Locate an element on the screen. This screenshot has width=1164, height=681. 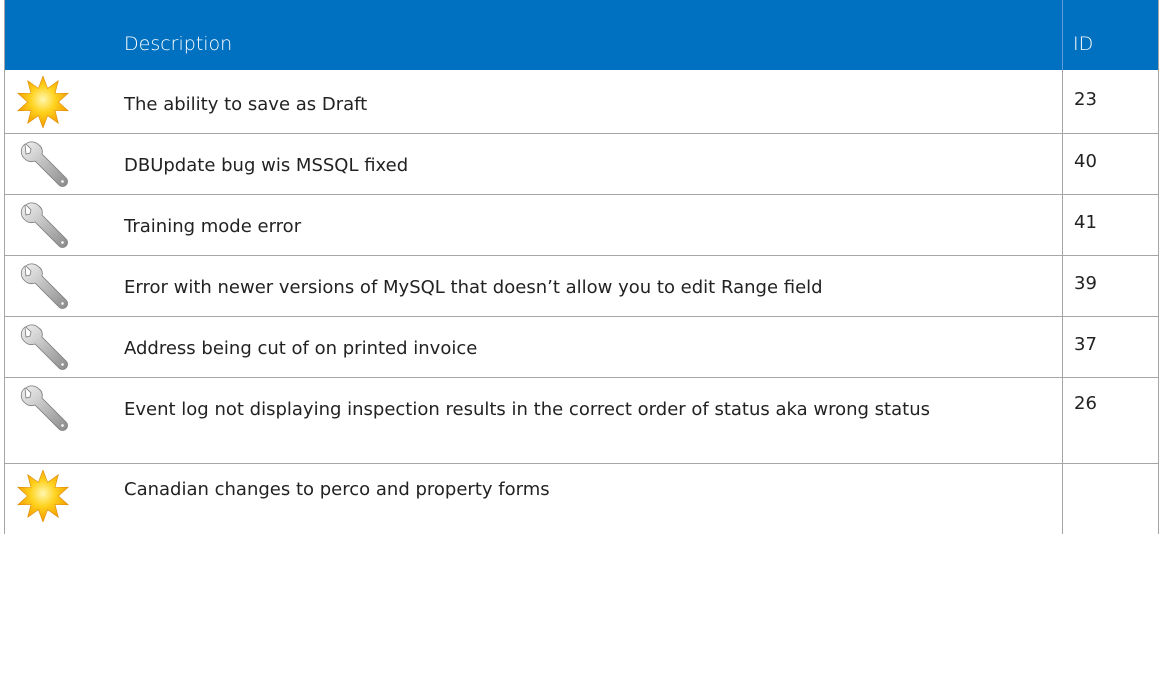
row-description: Address being cut of on printed invoice is located at coordinates (589, 347).